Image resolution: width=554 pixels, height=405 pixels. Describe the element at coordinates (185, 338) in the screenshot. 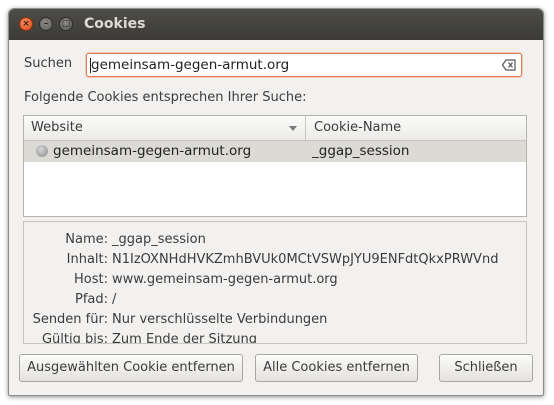

I see `detail-expires-value: Zum Ende der Sitzung` at that location.